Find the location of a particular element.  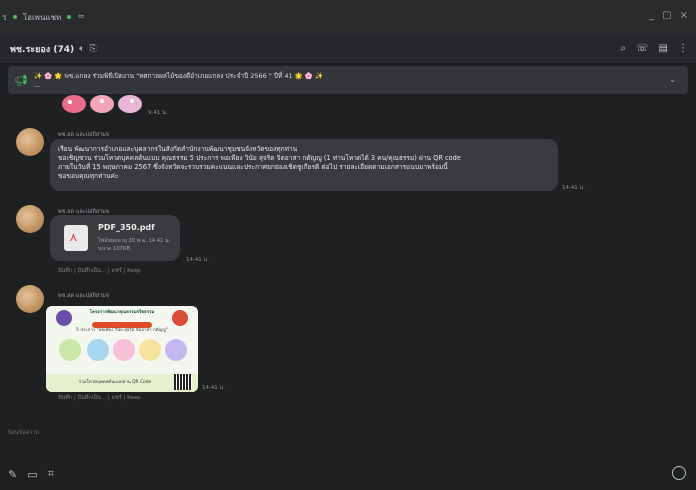

emoji-icon is located at coordinates (679, 473).